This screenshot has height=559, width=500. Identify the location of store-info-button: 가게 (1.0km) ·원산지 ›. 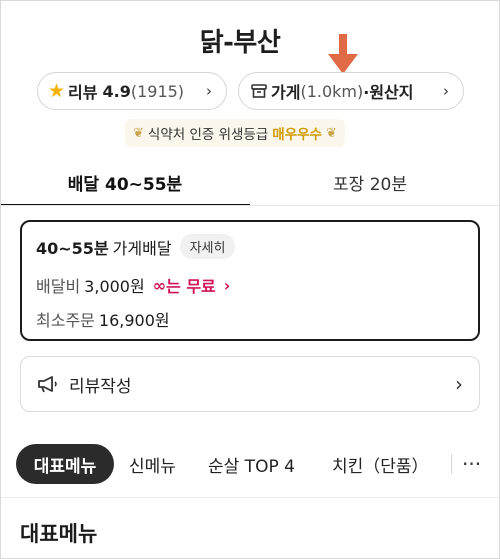
(351, 91).